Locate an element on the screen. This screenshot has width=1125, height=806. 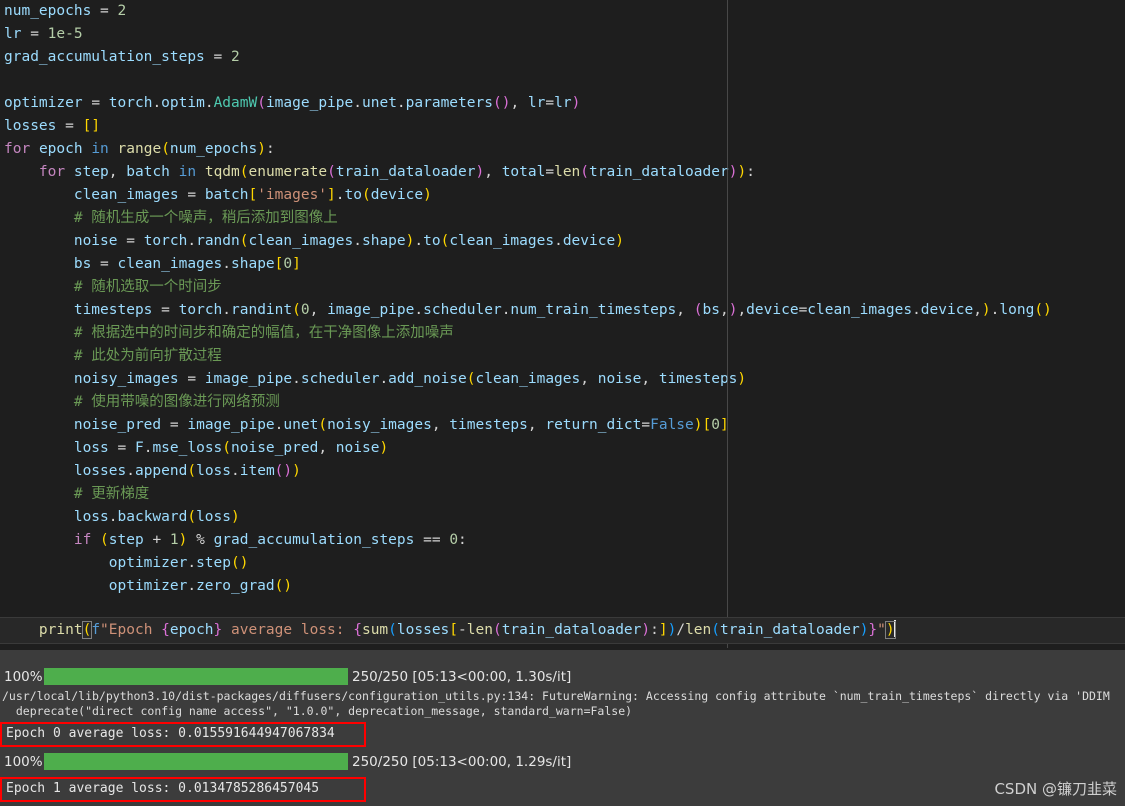
progress-row: 100% 250/250 [05:13<00:00, 1.29s/it] is located at coordinates (562, 761).